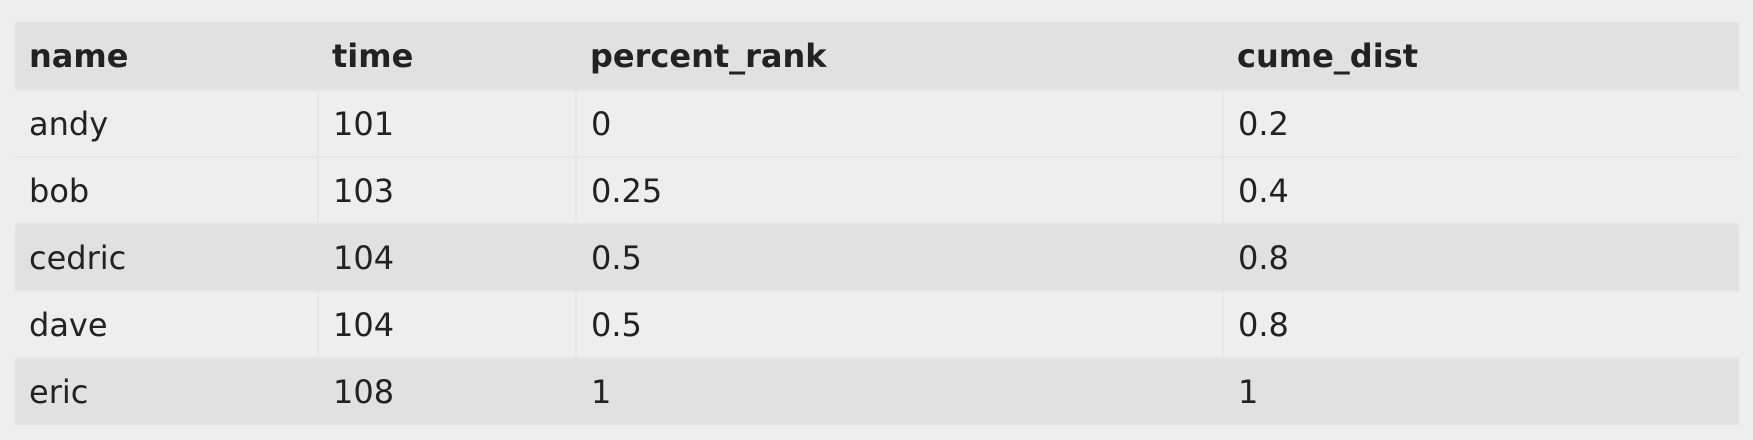 The width and height of the screenshot is (1753, 440). I want to click on cell-time: 103, so click(447, 190).